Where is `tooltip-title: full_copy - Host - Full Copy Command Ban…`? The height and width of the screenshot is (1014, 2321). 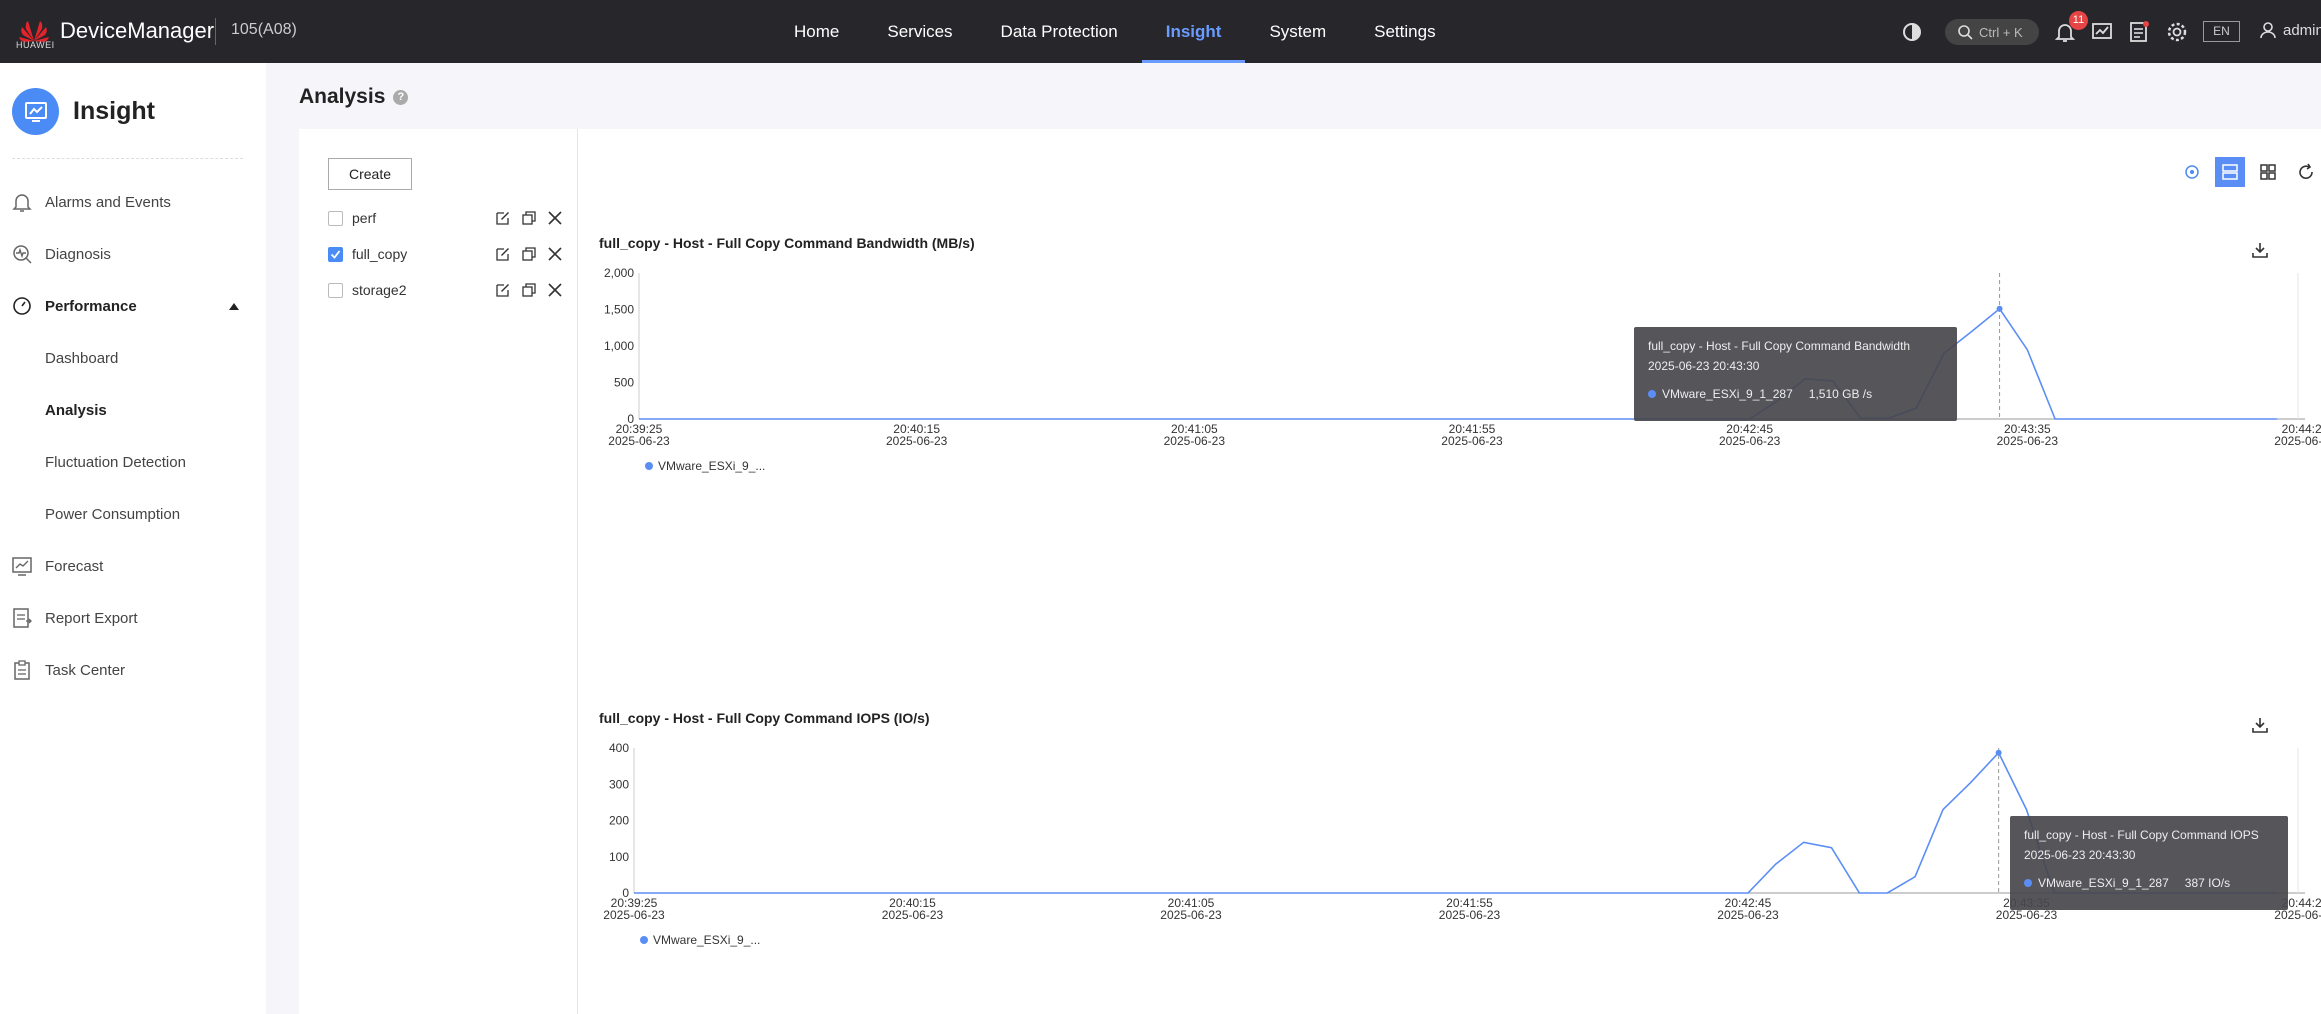 tooltip-title: full_copy - Host - Full Copy Command Ban… is located at coordinates (1779, 346).